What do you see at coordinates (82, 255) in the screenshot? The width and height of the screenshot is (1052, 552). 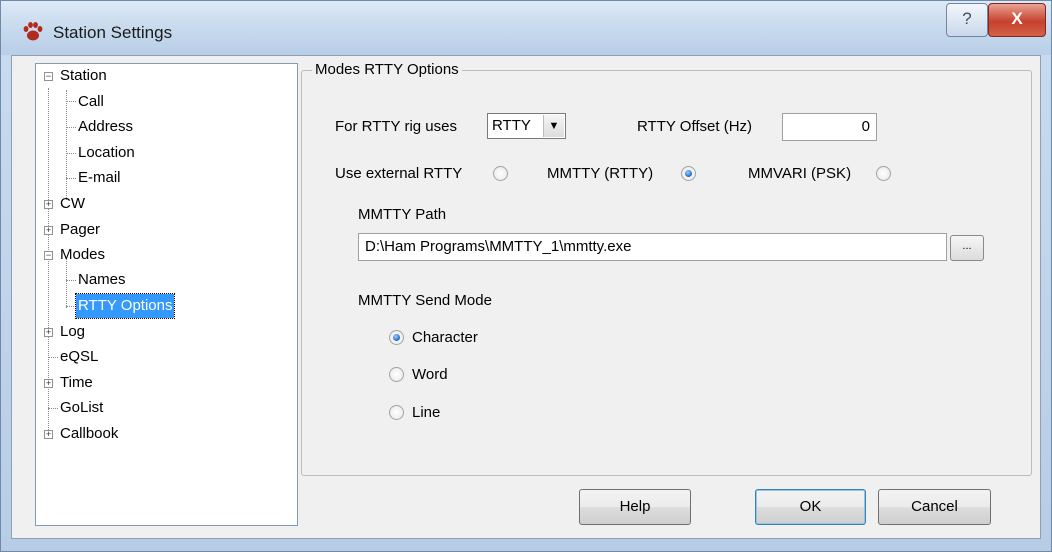 I see `tree-item-label: Modes` at bounding box center [82, 255].